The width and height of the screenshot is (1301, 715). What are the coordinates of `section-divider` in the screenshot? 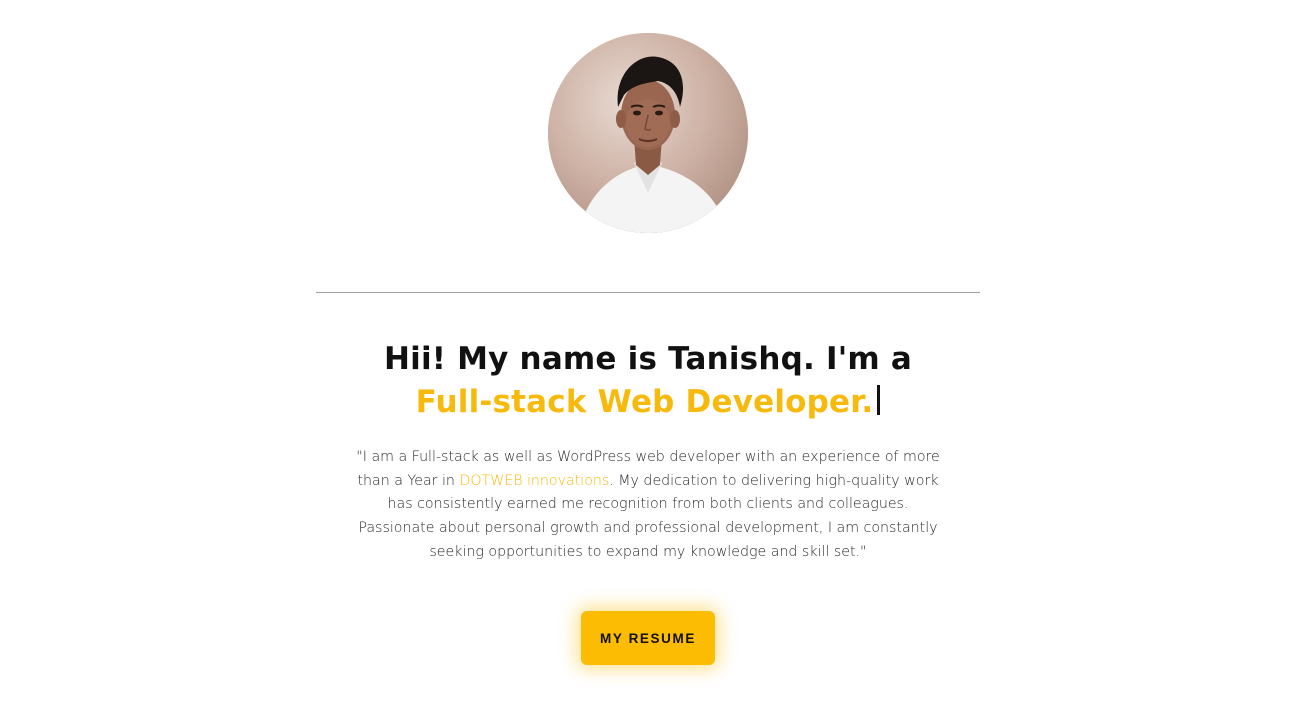 It's located at (648, 292).